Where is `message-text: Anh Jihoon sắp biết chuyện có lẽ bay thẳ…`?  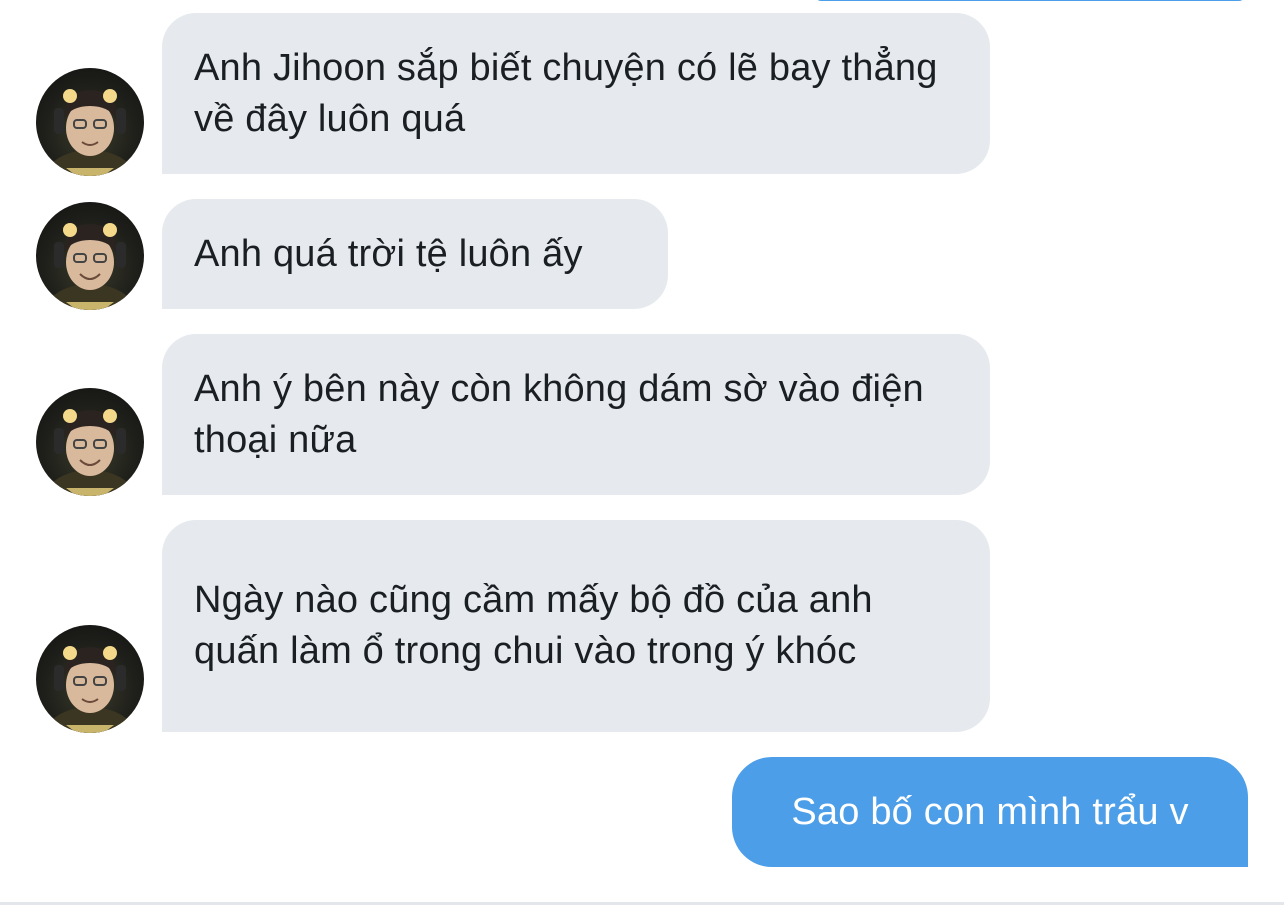 message-text: Anh Jihoon sắp biết chuyện có lẽ bay thẳ… is located at coordinates (566, 93).